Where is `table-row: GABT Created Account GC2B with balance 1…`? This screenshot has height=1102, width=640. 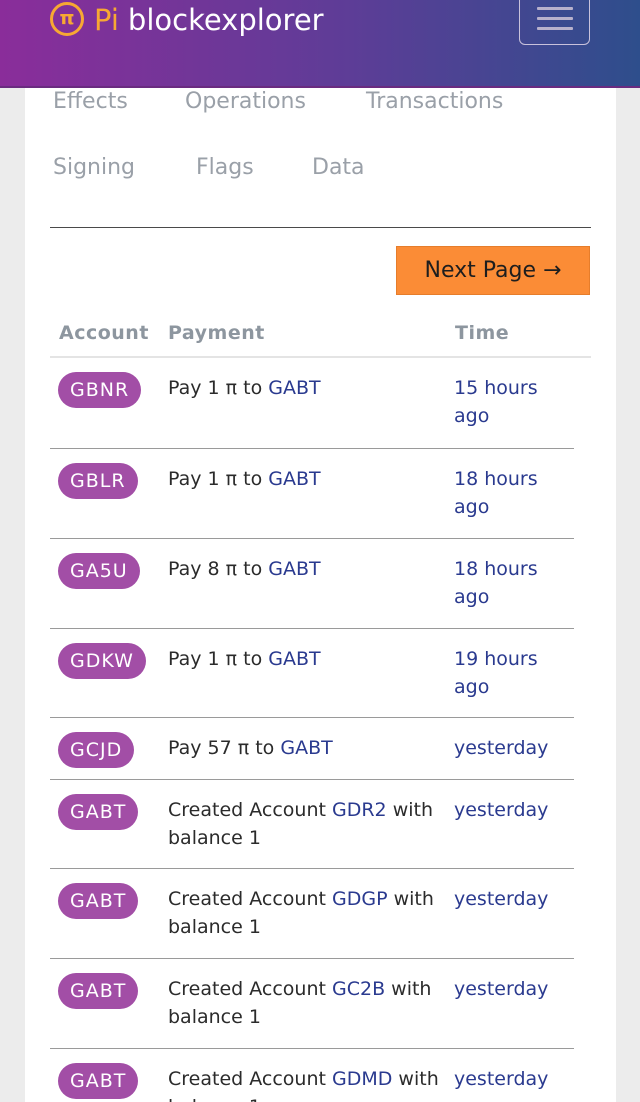 table-row: GABT Created Account GC2B with balance 1… is located at coordinates (312, 1004).